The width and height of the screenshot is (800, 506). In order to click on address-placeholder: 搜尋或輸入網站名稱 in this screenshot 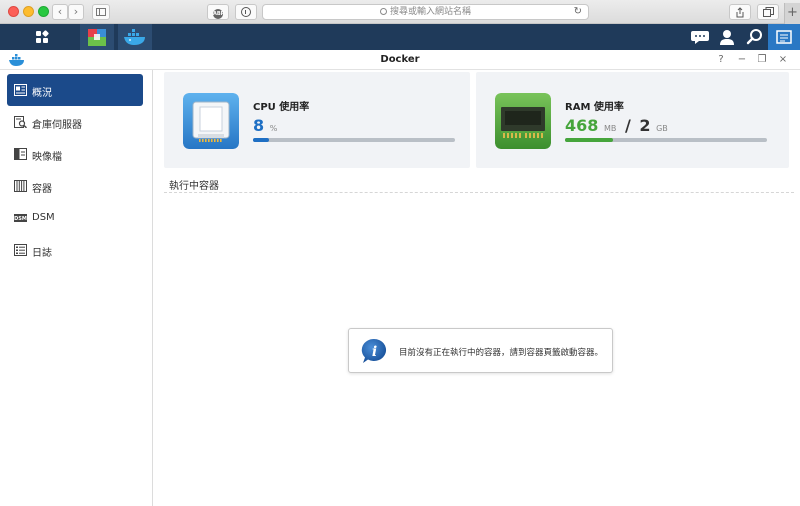, I will do `click(430, 12)`.